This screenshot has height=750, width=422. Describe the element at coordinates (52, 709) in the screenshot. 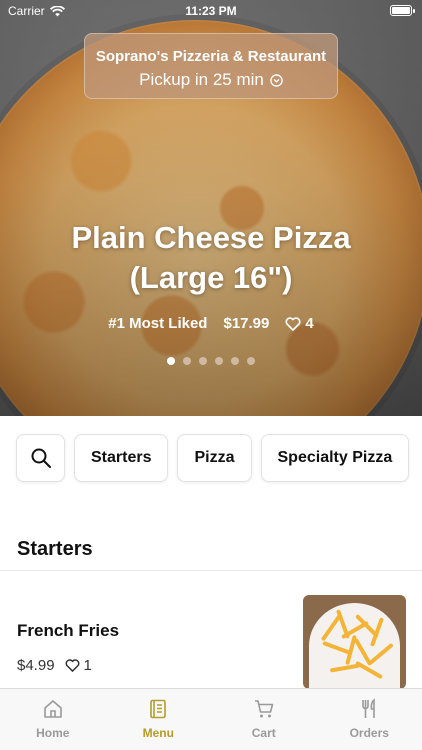

I see `home-icon` at that location.